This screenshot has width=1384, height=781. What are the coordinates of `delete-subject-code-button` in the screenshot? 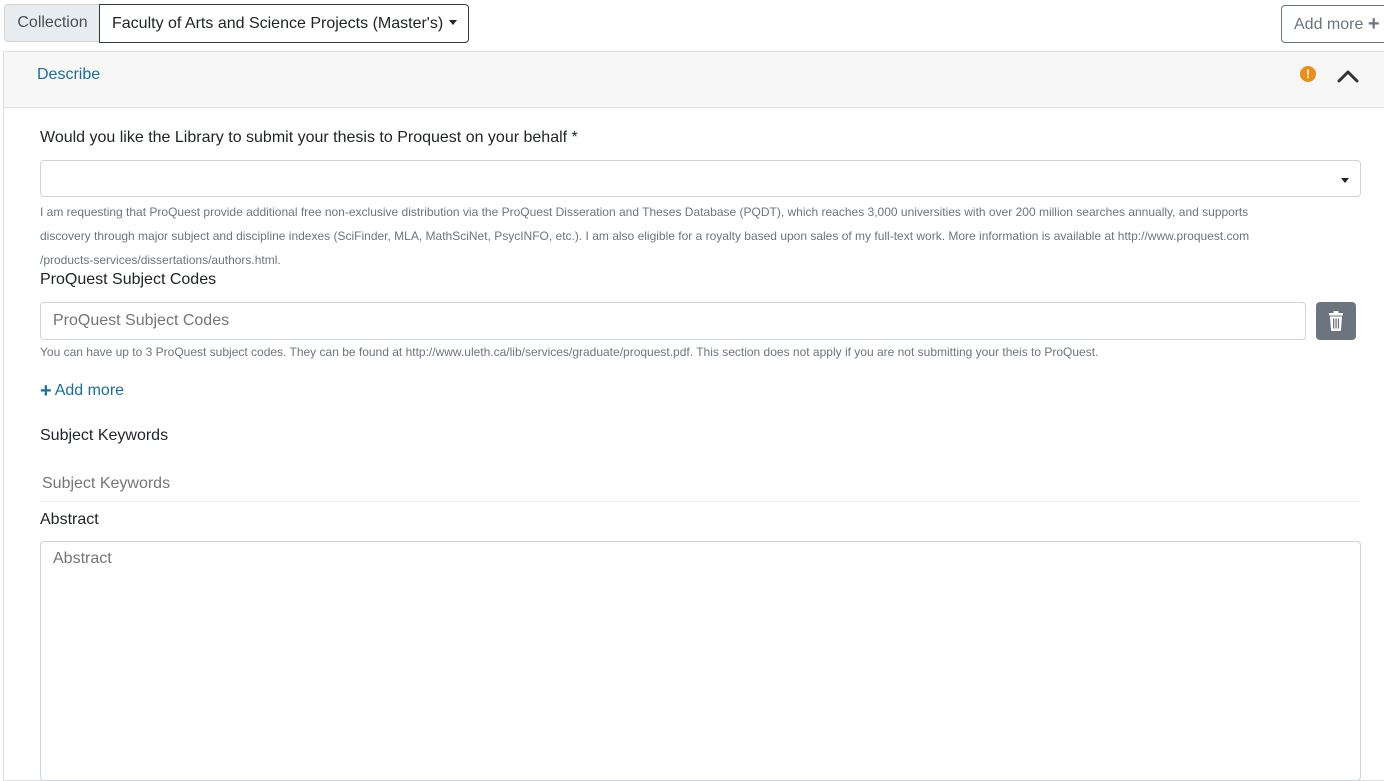 It's located at (1336, 321).